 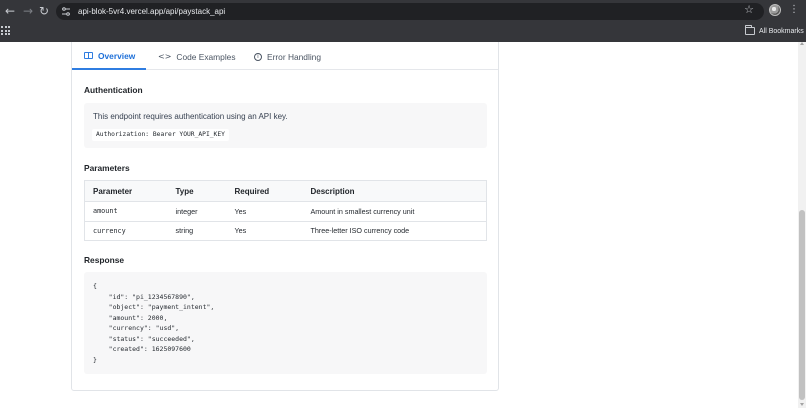 What do you see at coordinates (10, 11) in the screenshot?
I see `back-icon: ←` at bounding box center [10, 11].